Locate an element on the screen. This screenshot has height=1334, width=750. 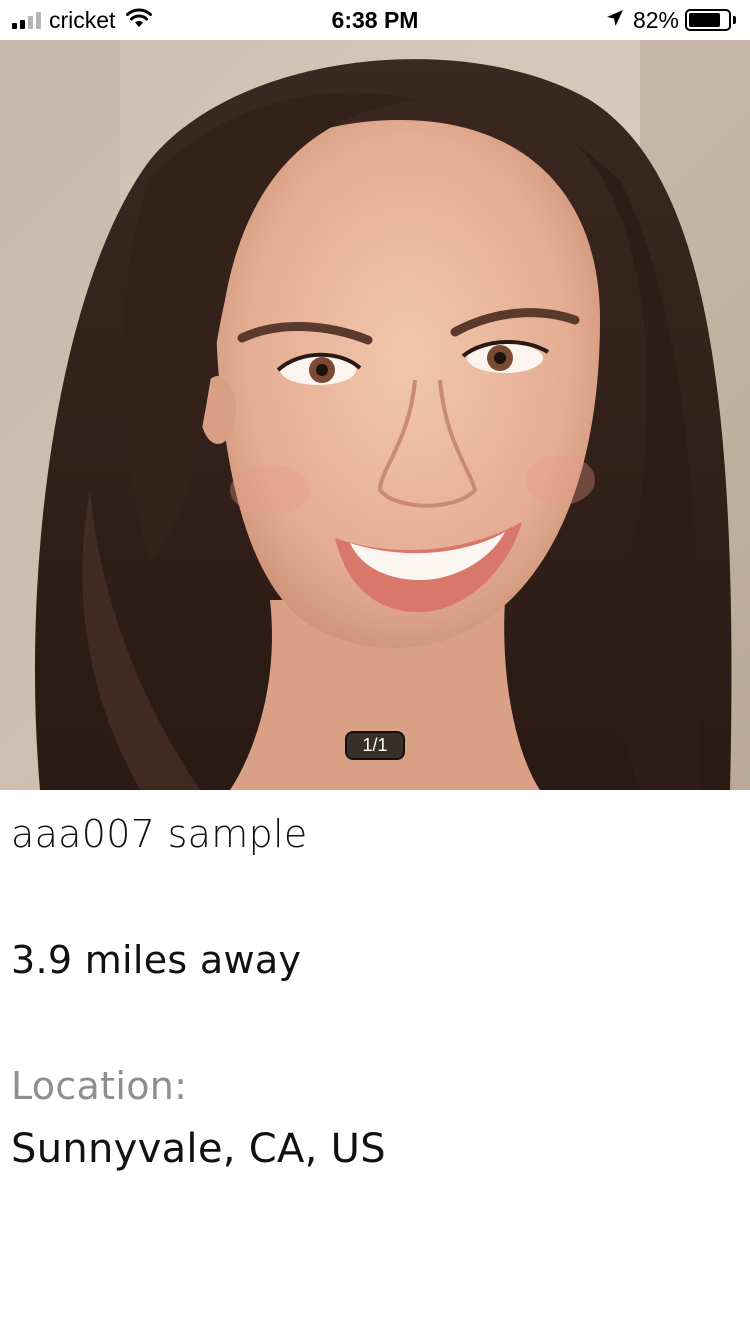
profile-username: aaa007 sample is located at coordinates (159, 834).